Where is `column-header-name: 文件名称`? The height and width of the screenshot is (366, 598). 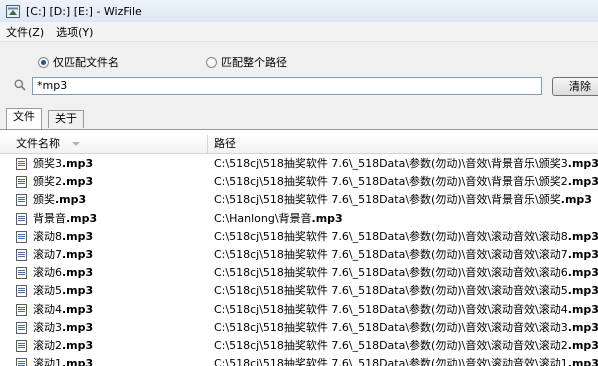 column-header-name: 文件名称 is located at coordinates (104, 144).